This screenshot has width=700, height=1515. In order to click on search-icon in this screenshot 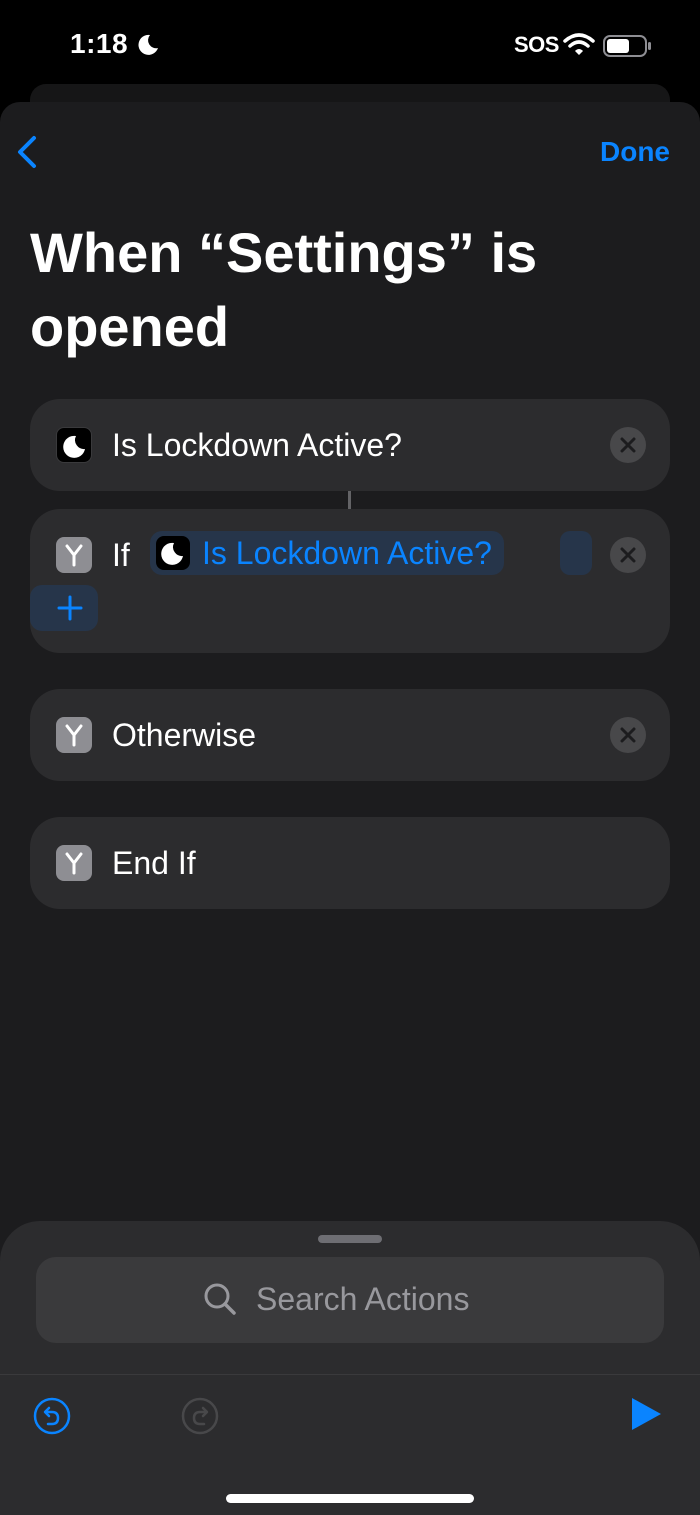, I will do `click(220, 1299)`.